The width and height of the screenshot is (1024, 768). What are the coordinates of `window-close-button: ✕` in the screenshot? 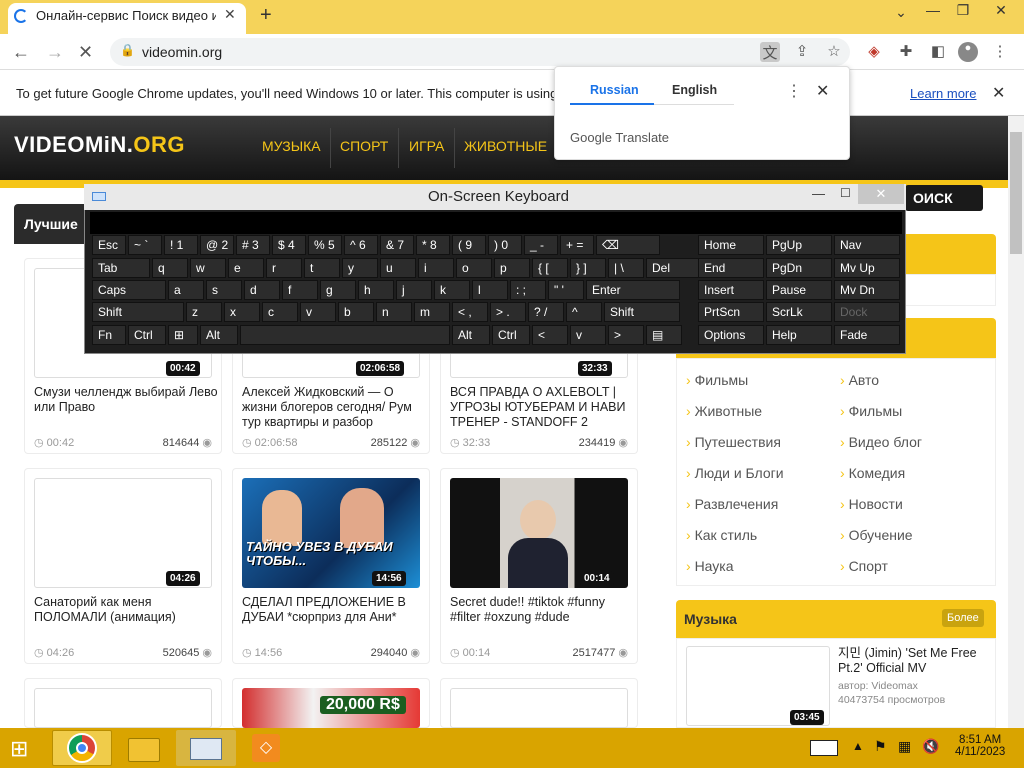 It's located at (1001, 10).